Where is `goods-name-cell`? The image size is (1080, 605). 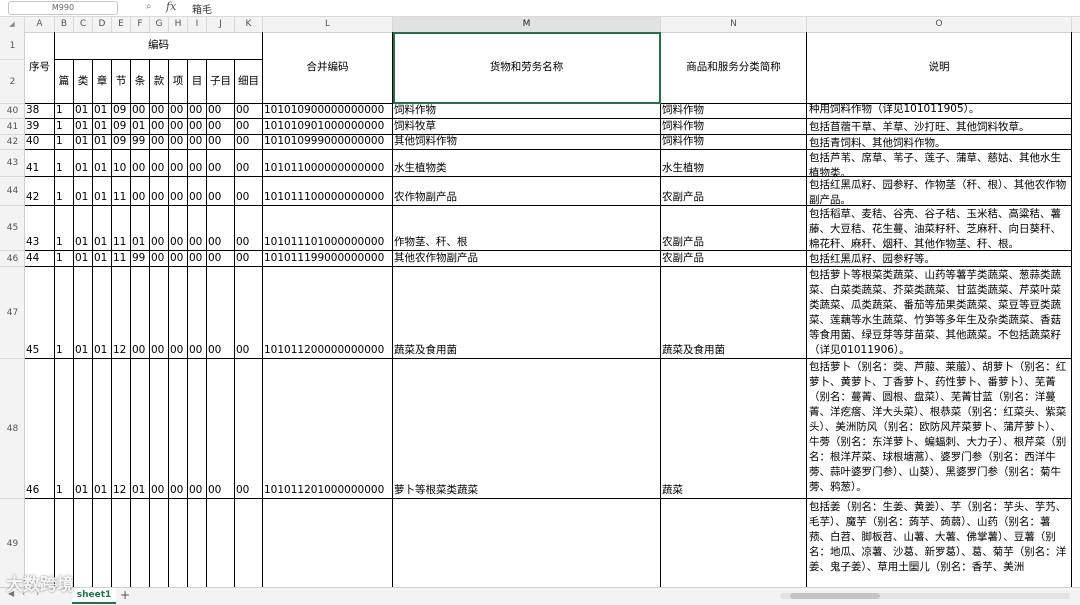
goods-name-cell is located at coordinates (527, 543).